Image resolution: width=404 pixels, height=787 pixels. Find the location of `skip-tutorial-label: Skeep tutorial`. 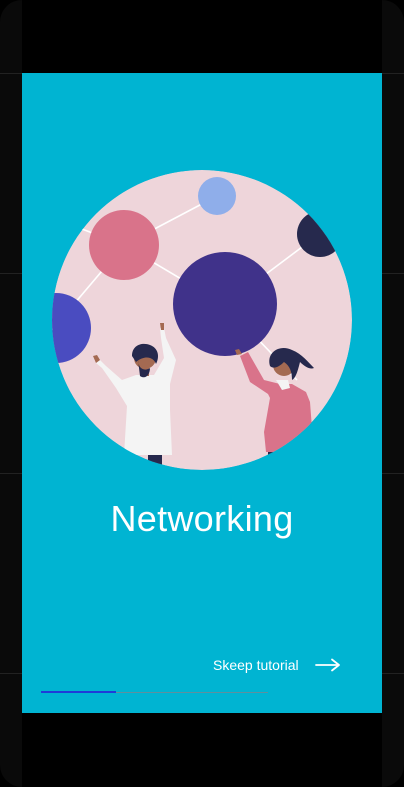

skip-tutorial-label: Skeep tutorial is located at coordinates (256, 665).